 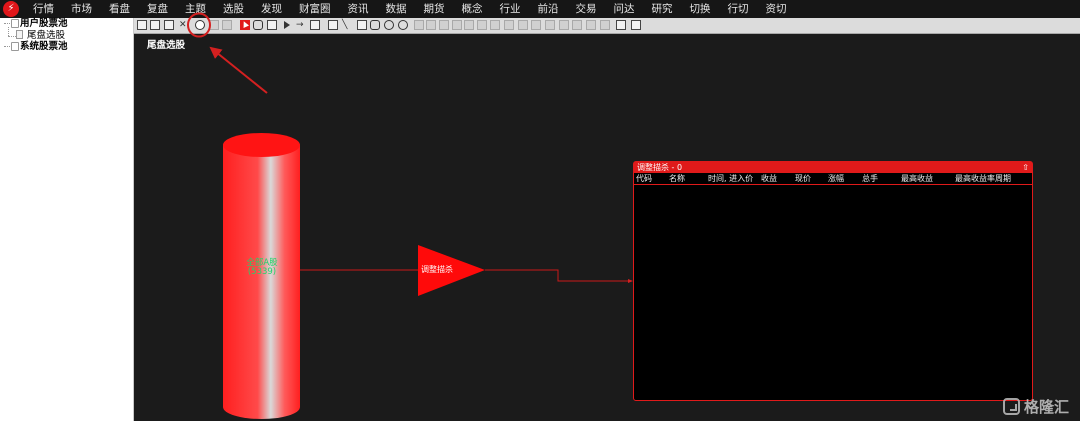 What do you see at coordinates (591, 25) in the screenshot?
I see `group-icon` at bounding box center [591, 25].